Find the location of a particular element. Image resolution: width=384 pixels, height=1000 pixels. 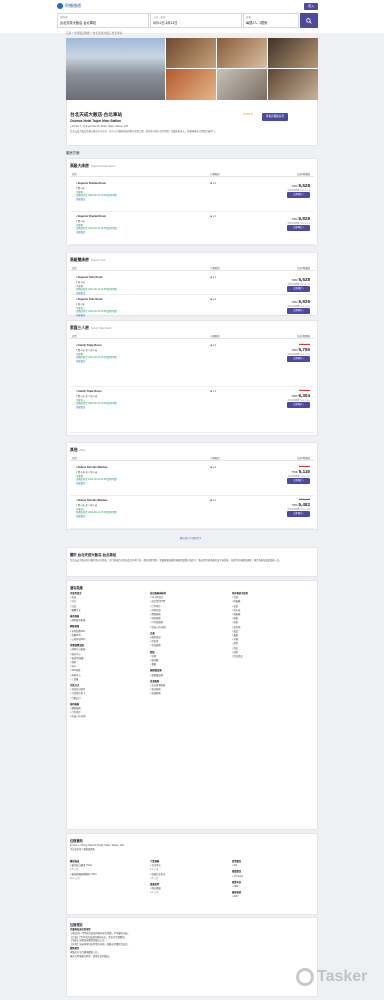

room-group-title: 家庭三人房 Family Triple Room is located at coordinates (91, 328).